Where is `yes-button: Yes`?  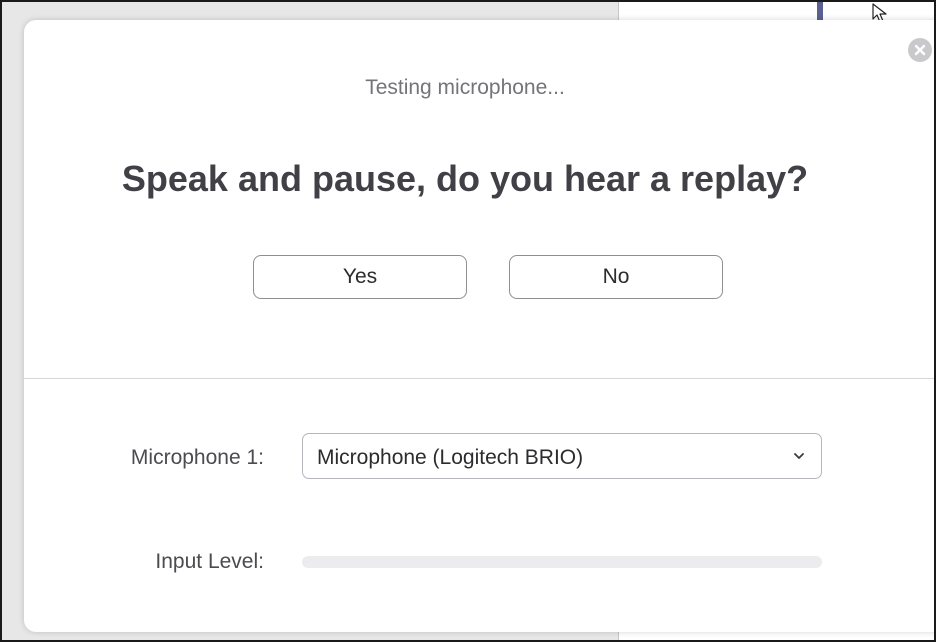
yes-button: Yes is located at coordinates (360, 277).